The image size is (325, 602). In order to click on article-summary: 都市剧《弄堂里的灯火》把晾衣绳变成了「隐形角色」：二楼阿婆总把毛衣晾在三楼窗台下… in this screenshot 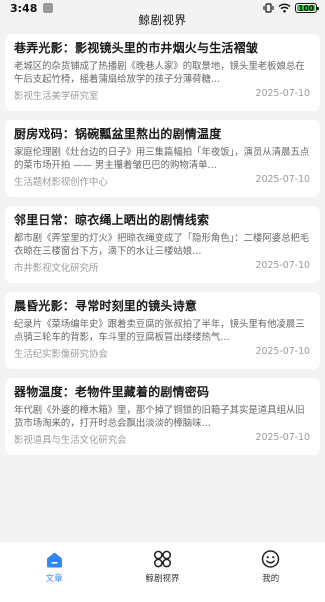, I will do `click(162, 245)`.